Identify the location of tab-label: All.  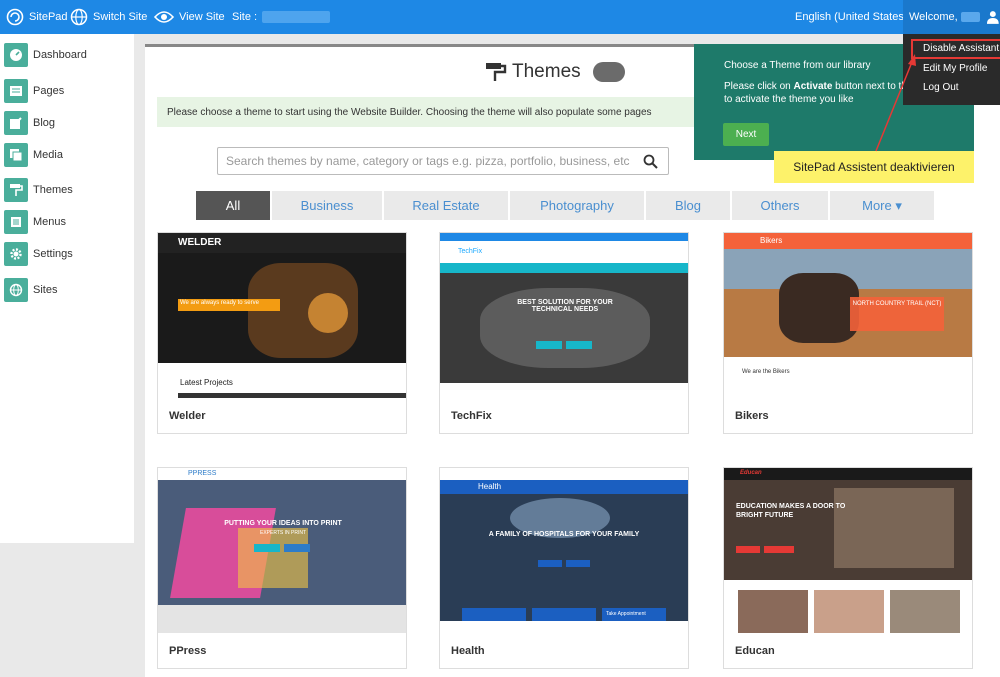
(233, 205).